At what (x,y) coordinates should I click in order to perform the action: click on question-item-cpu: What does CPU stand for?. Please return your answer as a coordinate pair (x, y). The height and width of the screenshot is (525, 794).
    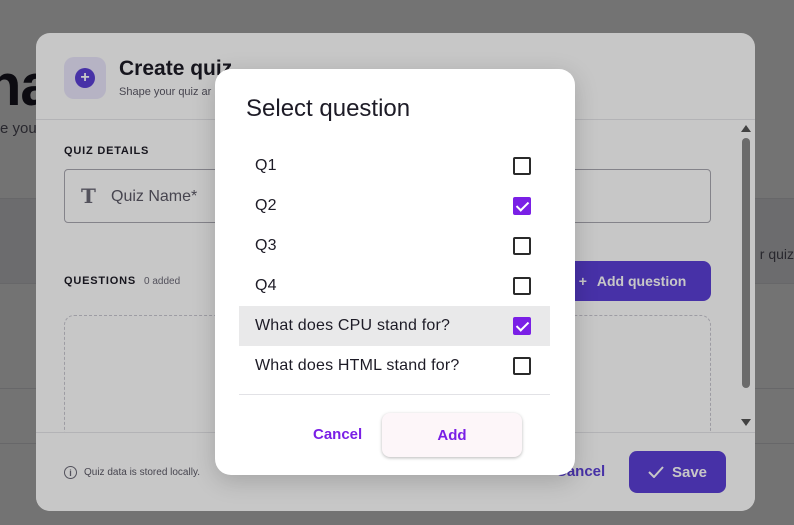
    Looking at the image, I should click on (394, 326).